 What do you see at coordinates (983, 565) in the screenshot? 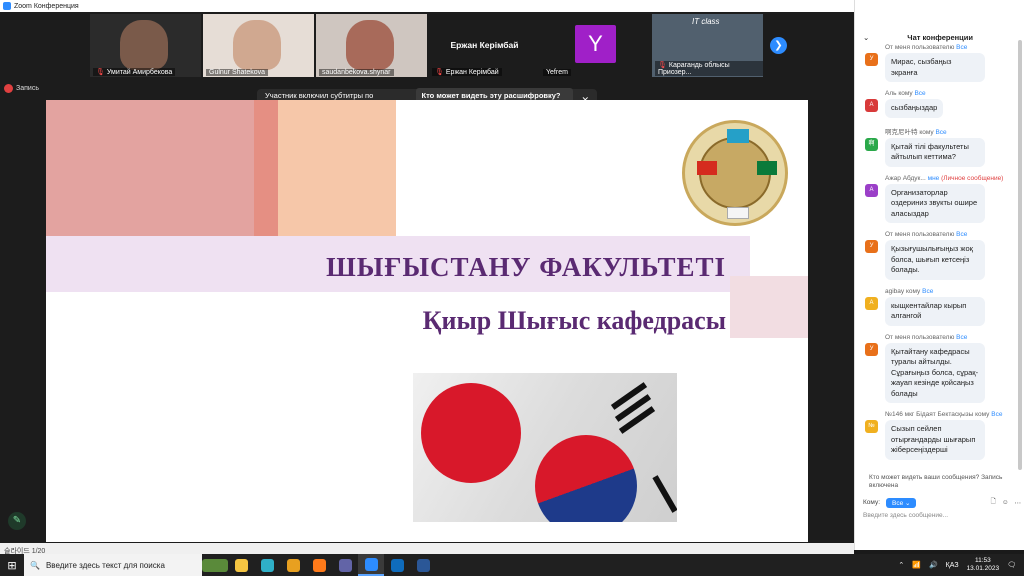
I see `clock: 11:53 13.01.2023` at bounding box center [983, 565].